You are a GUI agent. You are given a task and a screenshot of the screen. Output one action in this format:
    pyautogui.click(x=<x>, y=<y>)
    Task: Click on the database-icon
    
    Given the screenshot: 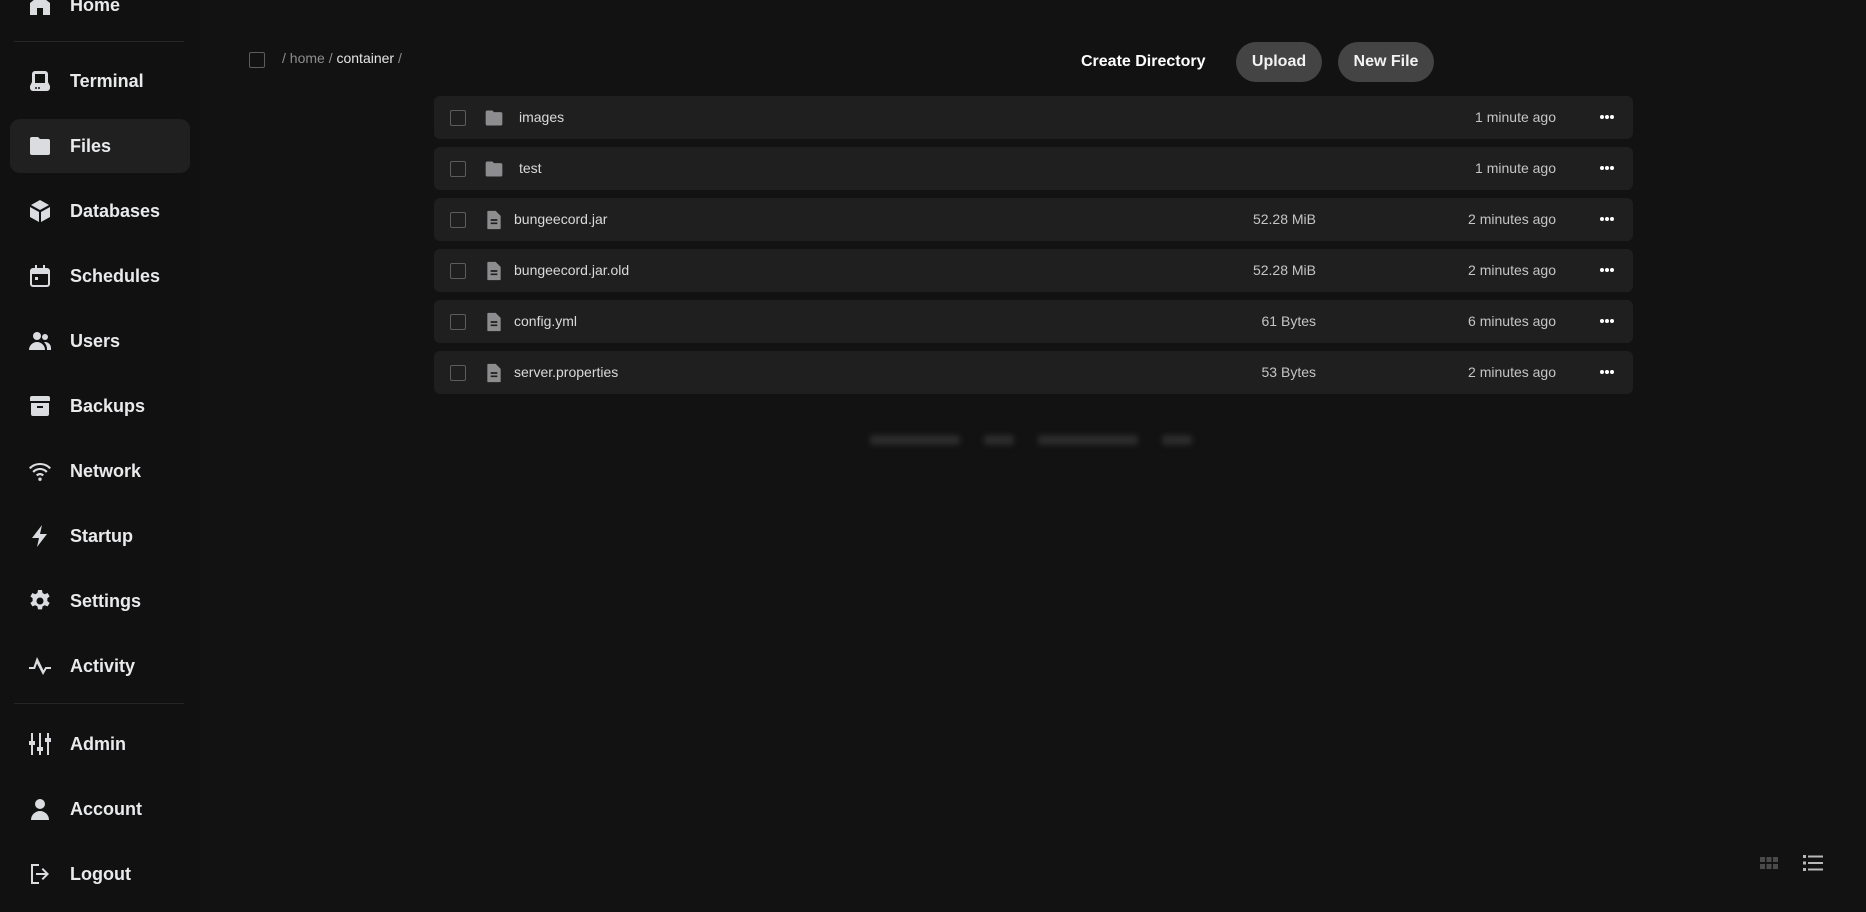 What is the action you would take?
    pyautogui.click(x=40, y=211)
    